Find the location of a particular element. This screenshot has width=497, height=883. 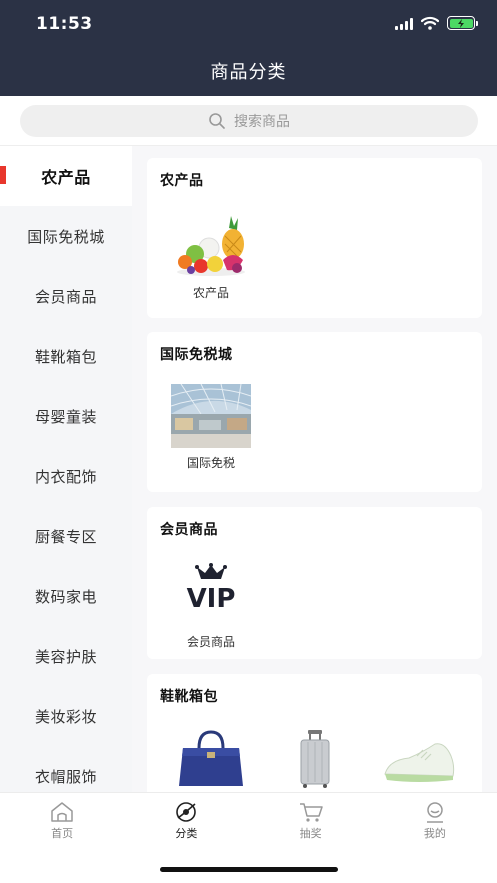

sidebar-item-shoes-bags: 鞋靴箱包 is located at coordinates (66, 356).